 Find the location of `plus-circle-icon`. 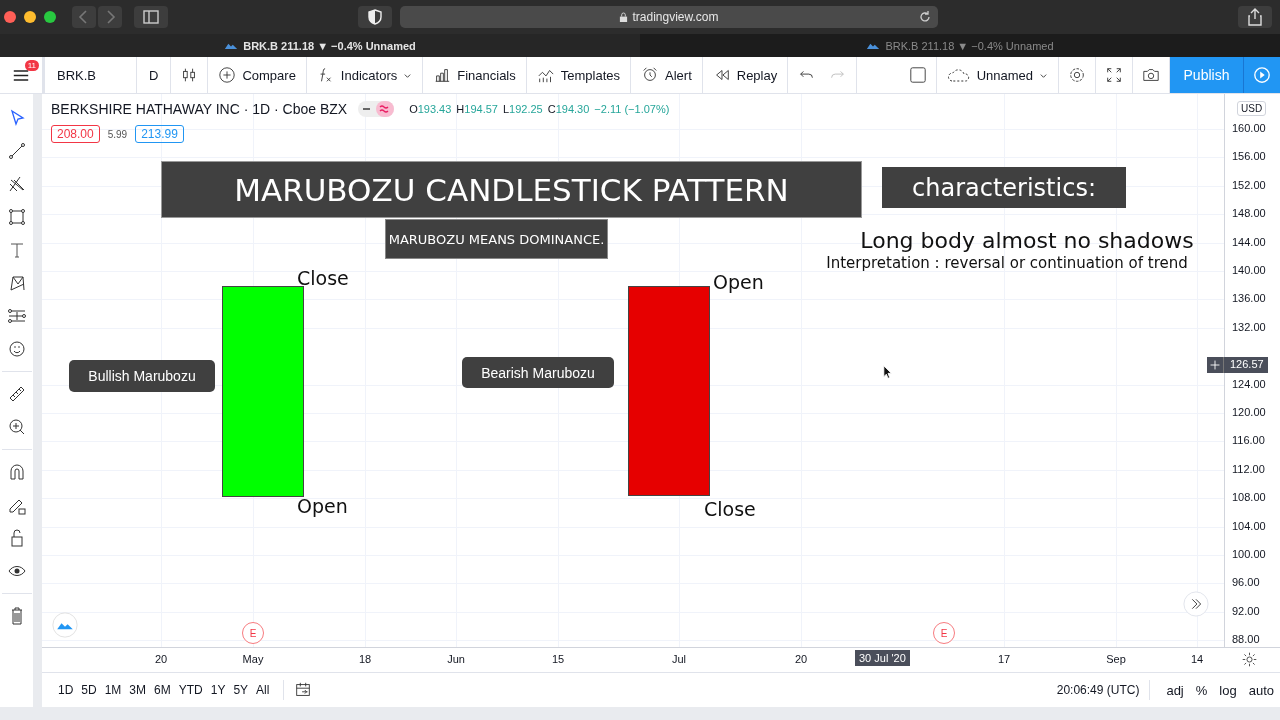

plus-circle-icon is located at coordinates (227, 75).